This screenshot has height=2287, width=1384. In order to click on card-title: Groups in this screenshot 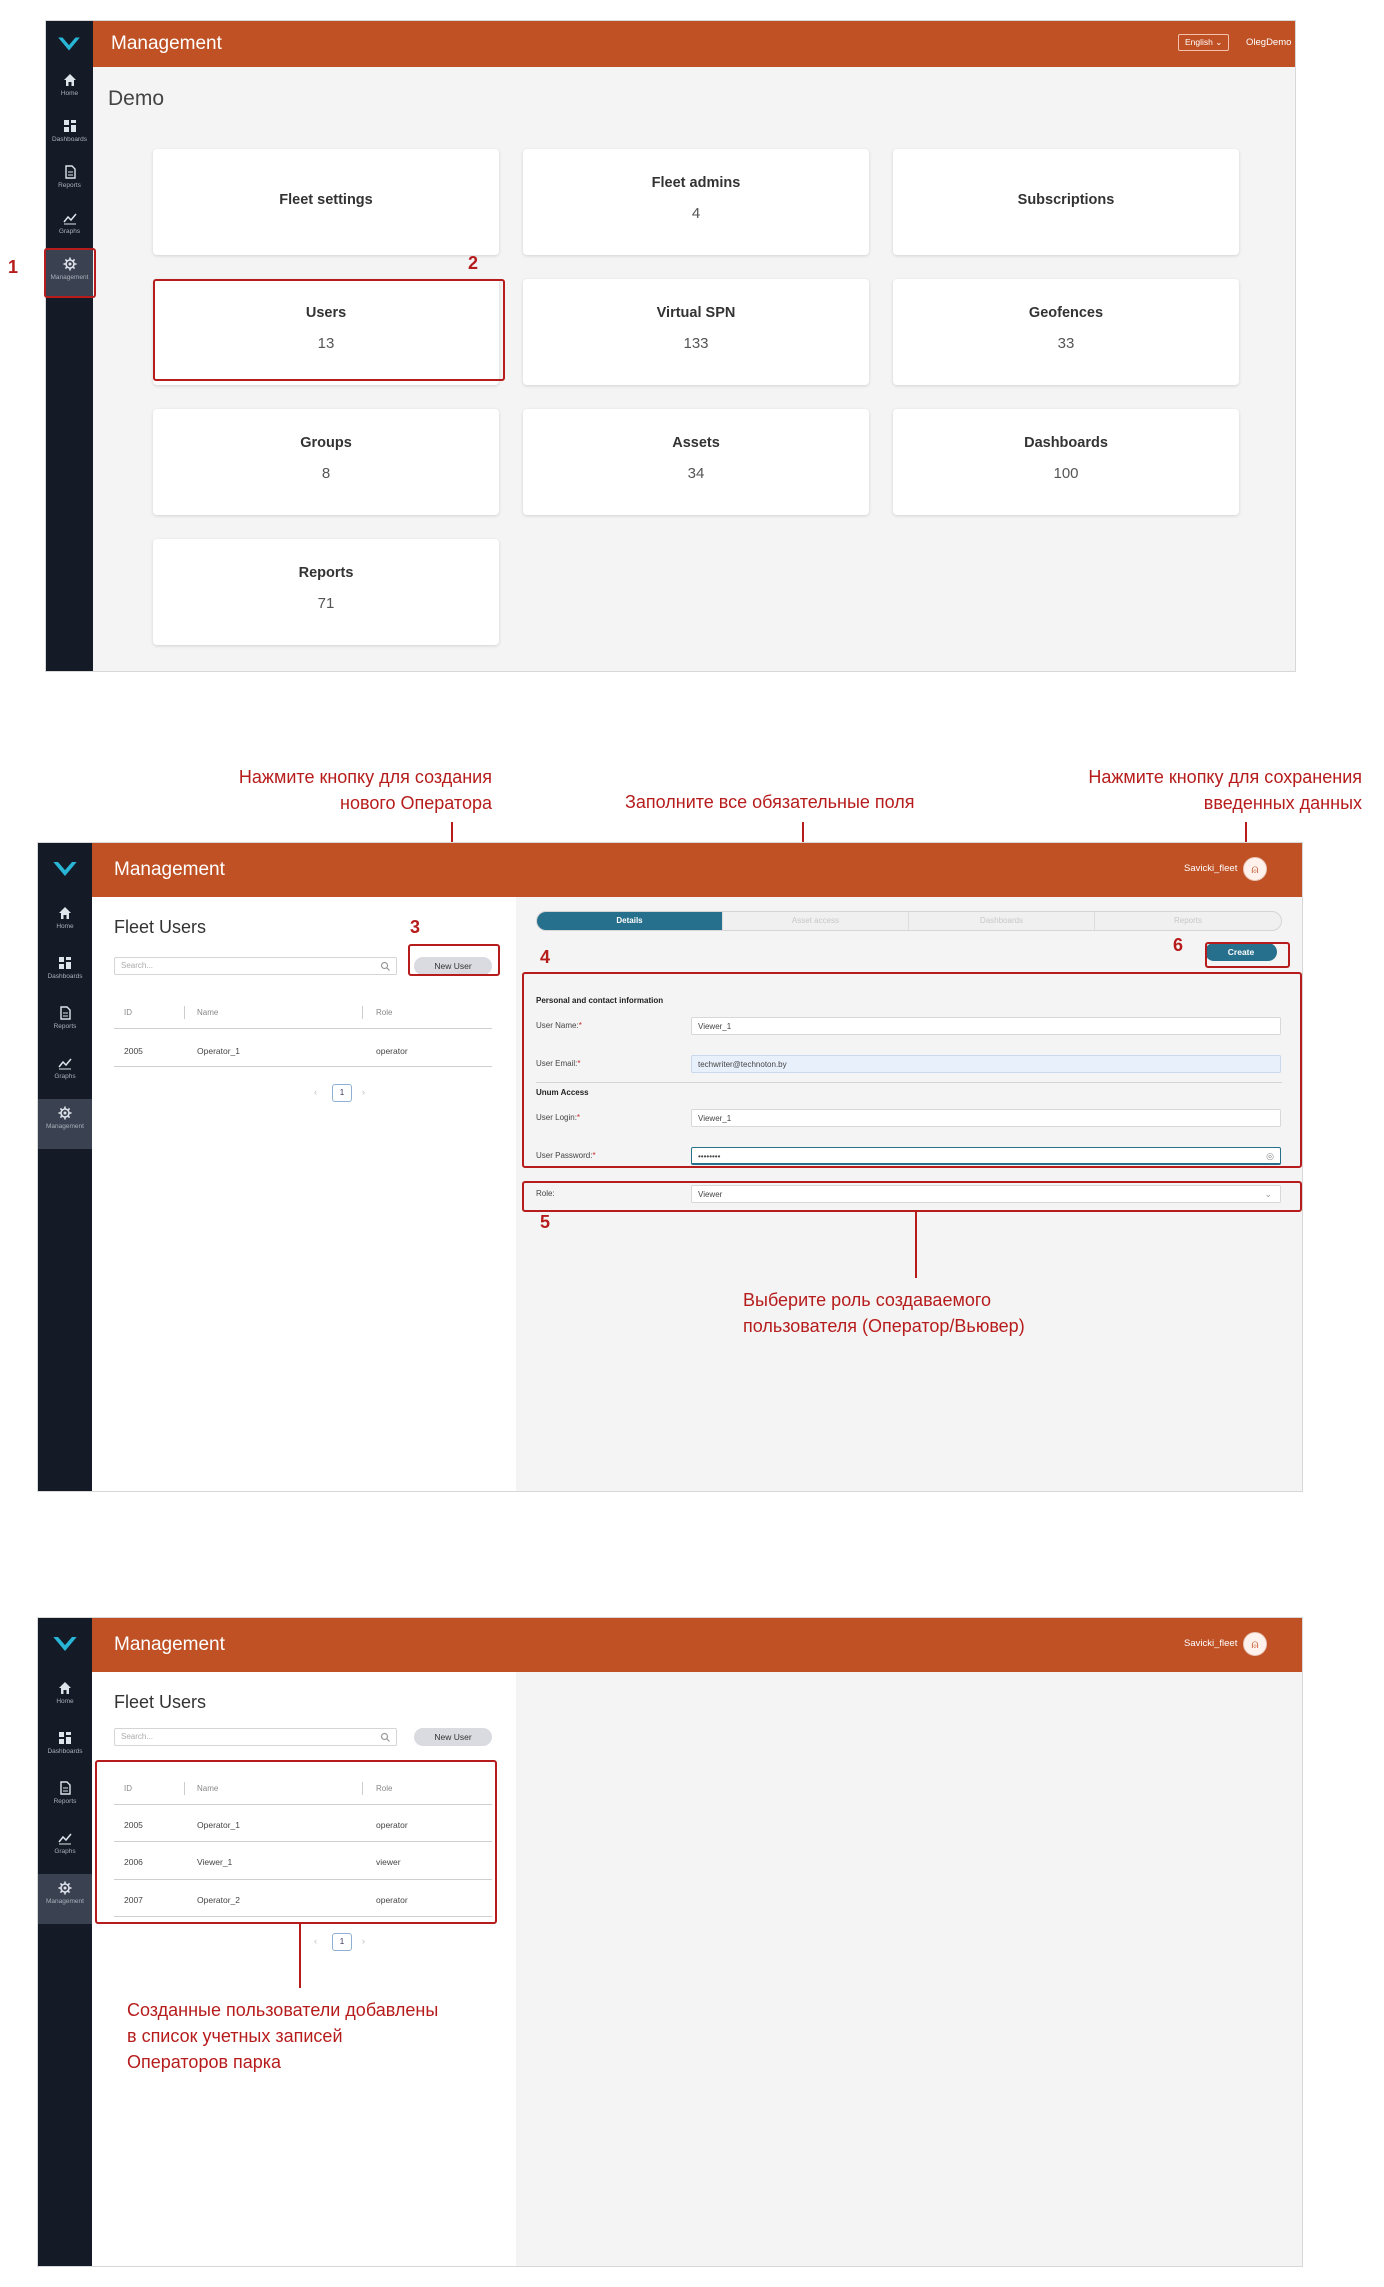, I will do `click(326, 443)`.